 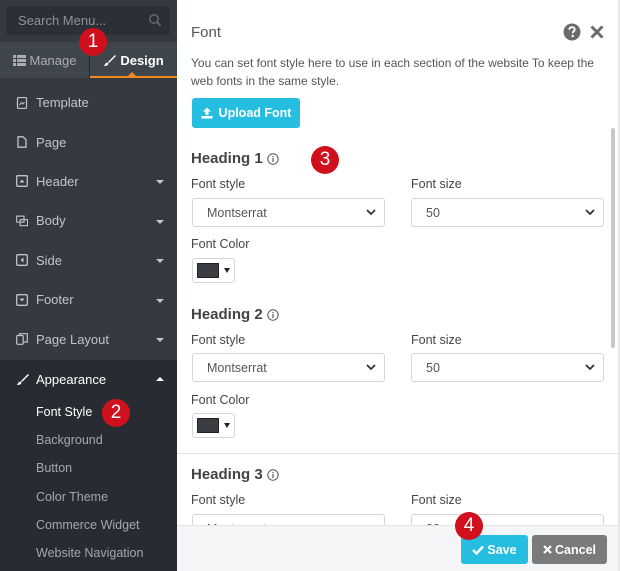 I want to click on sidebar-item-label: Page Layout, so click(x=73, y=339).